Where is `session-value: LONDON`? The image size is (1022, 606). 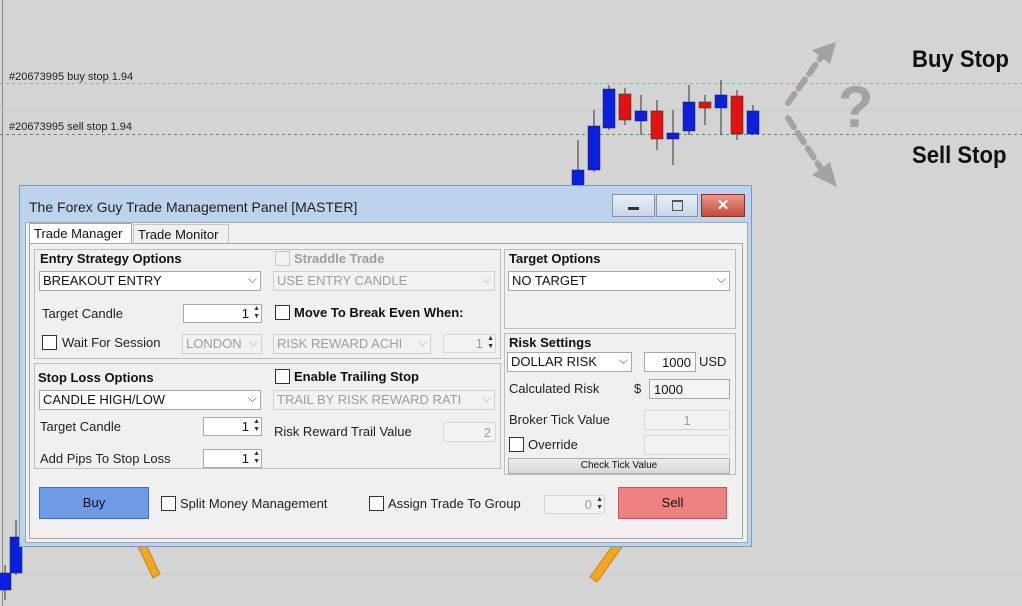 session-value: LONDON is located at coordinates (214, 343).